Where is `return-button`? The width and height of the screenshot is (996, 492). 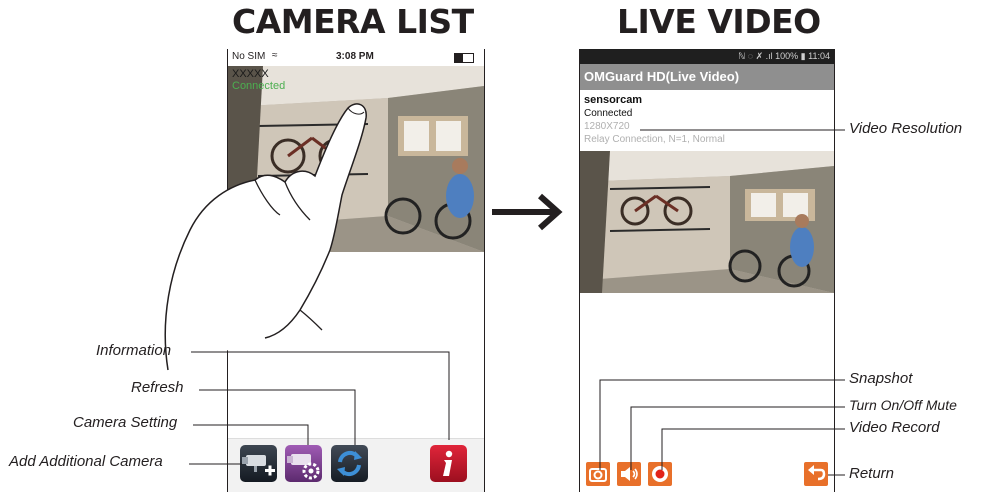 return-button is located at coordinates (816, 474).